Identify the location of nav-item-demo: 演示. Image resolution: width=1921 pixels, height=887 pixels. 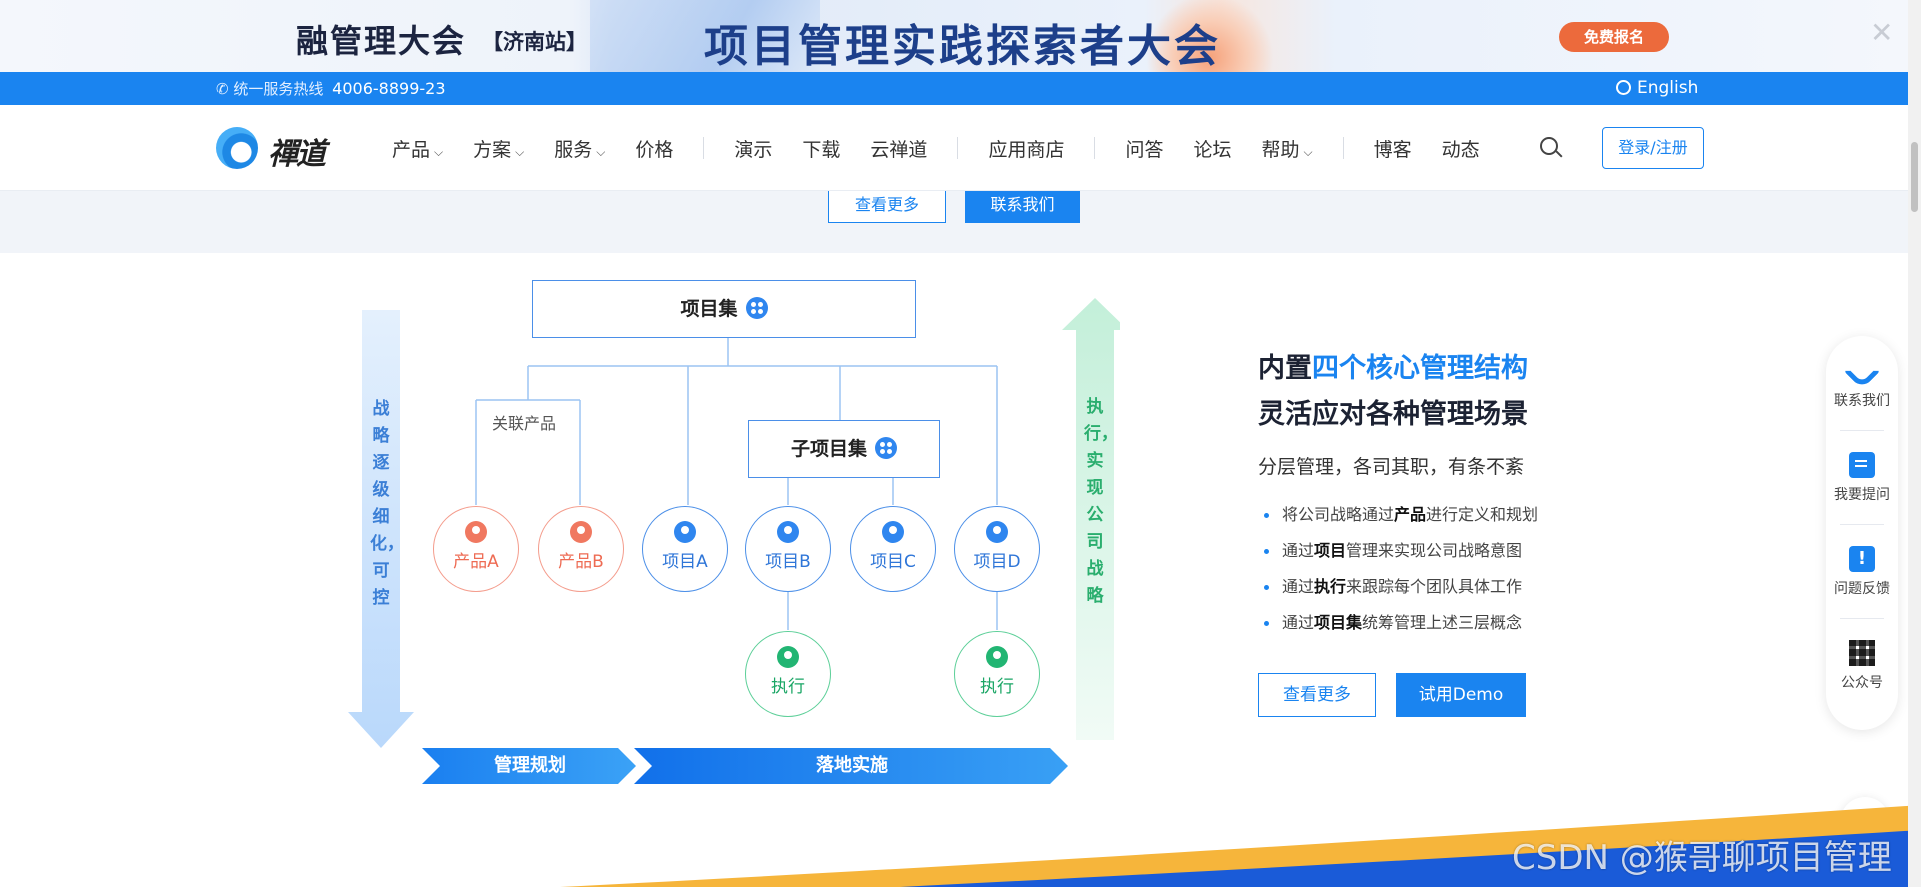
(753, 148).